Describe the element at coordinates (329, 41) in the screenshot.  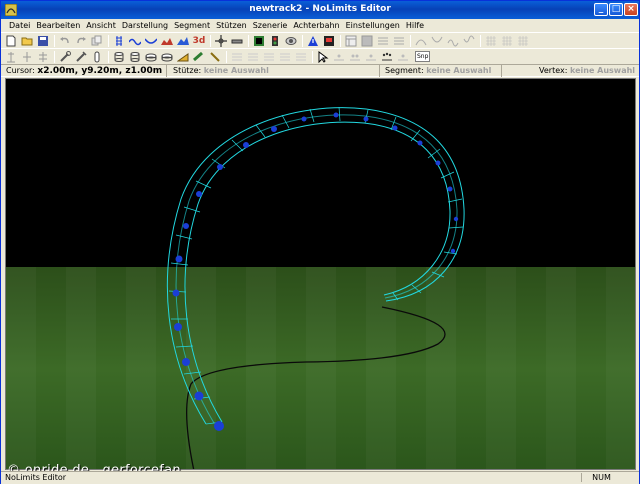
I see `stop-icon` at that location.